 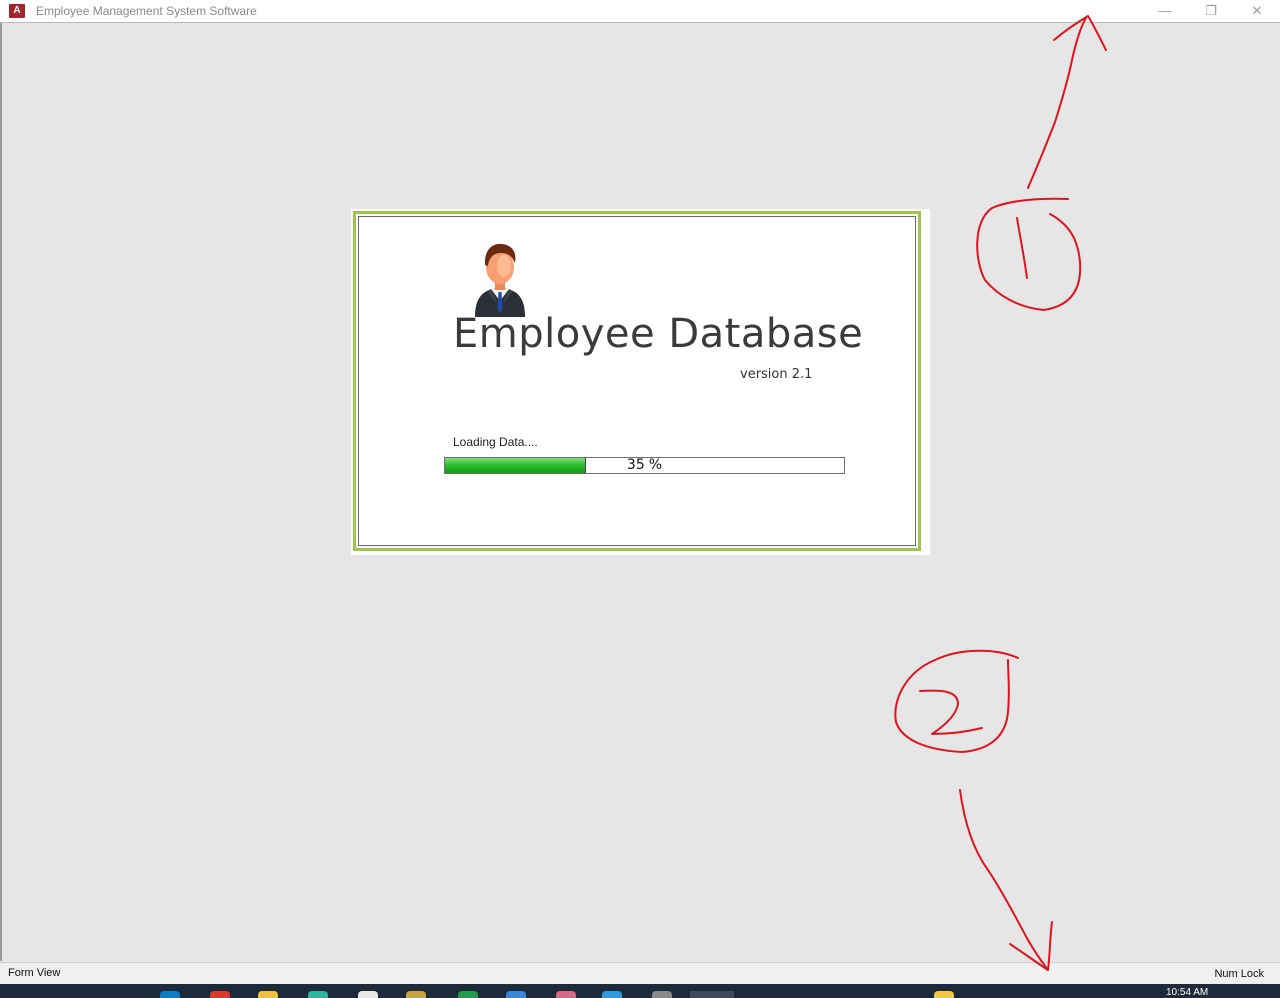 What do you see at coordinates (944, 994) in the screenshot?
I see `taskbar-tray-icon` at bounding box center [944, 994].